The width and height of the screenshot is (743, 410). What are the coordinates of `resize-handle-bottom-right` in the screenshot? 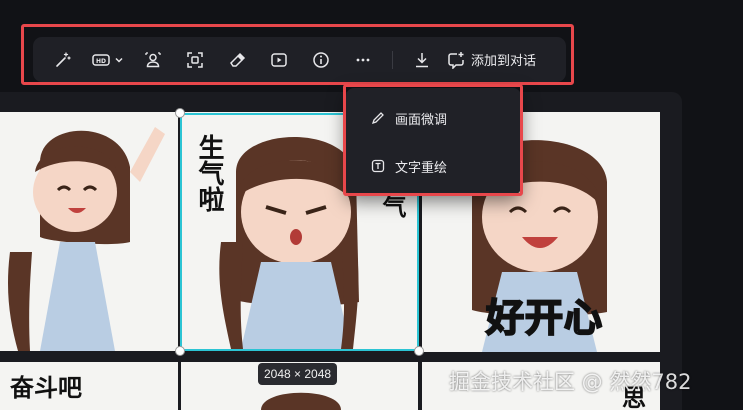 It's located at (419, 351).